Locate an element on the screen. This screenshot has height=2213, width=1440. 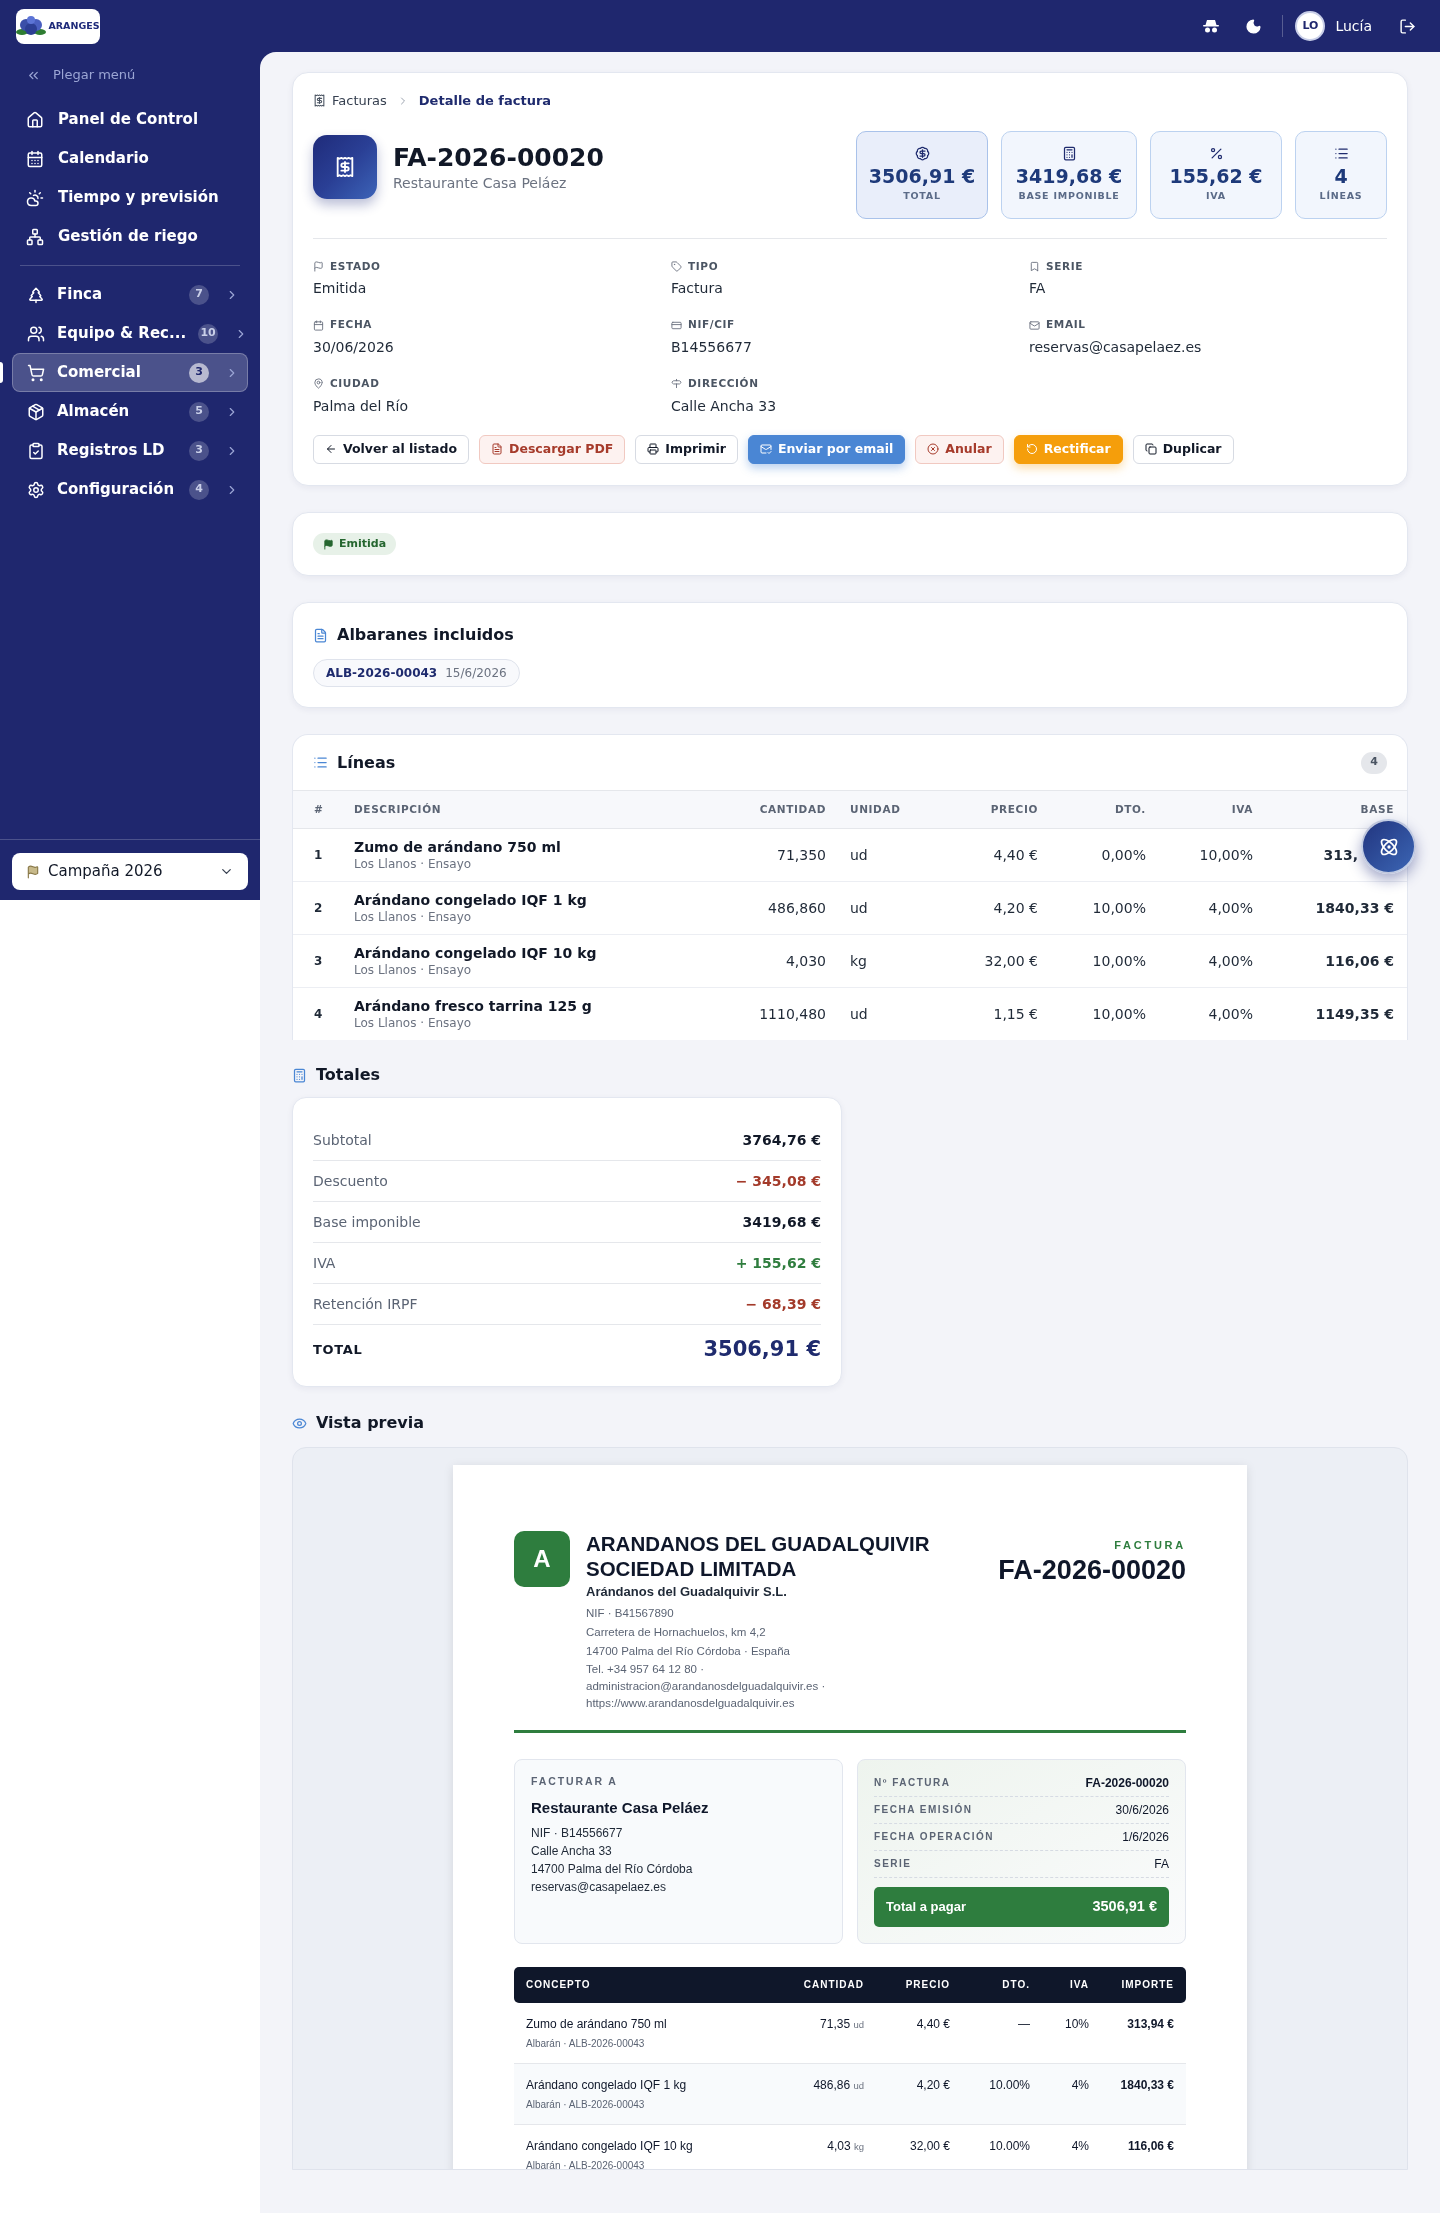
sidebar-item: Registros LD 3 is located at coordinates (130, 450).